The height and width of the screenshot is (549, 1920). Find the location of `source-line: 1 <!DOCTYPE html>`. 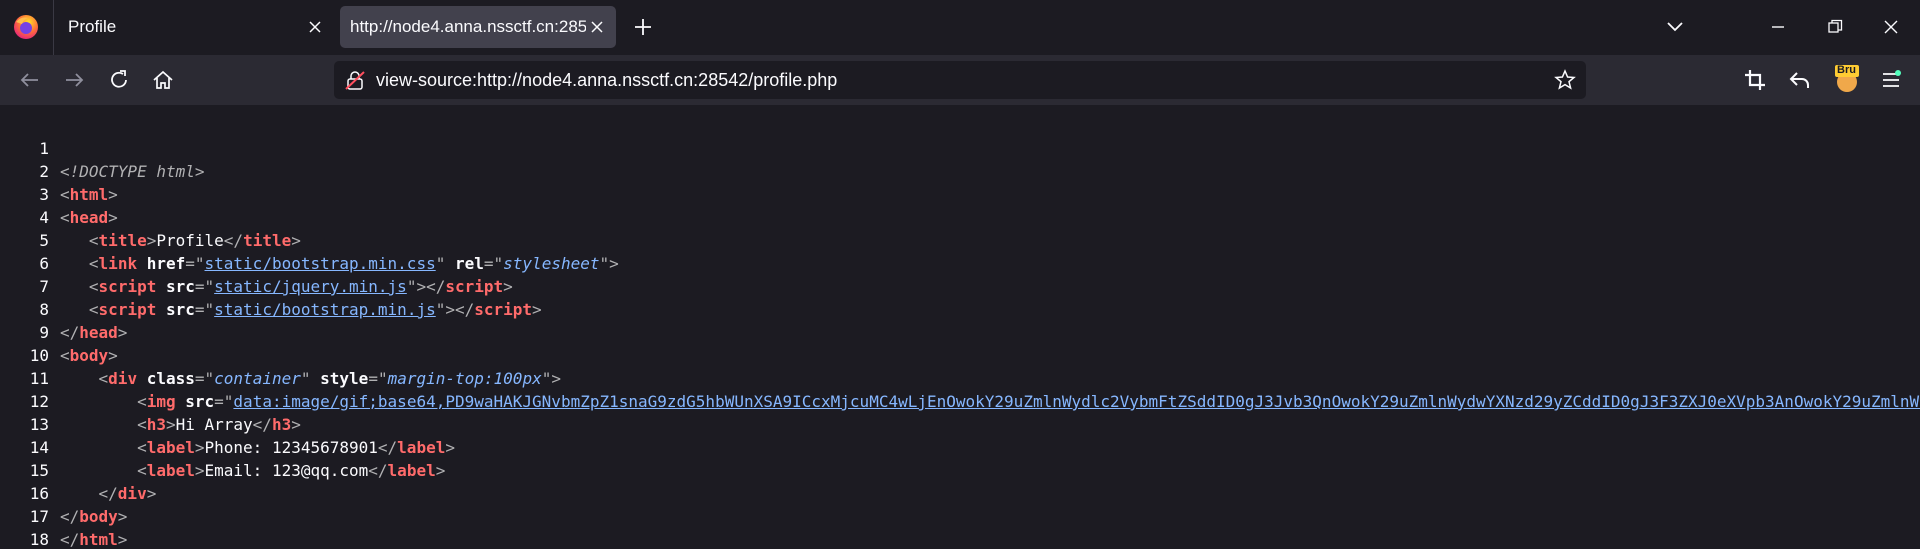

source-line: 1 <!DOCTYPE html> is located at coordinates (960, 147).